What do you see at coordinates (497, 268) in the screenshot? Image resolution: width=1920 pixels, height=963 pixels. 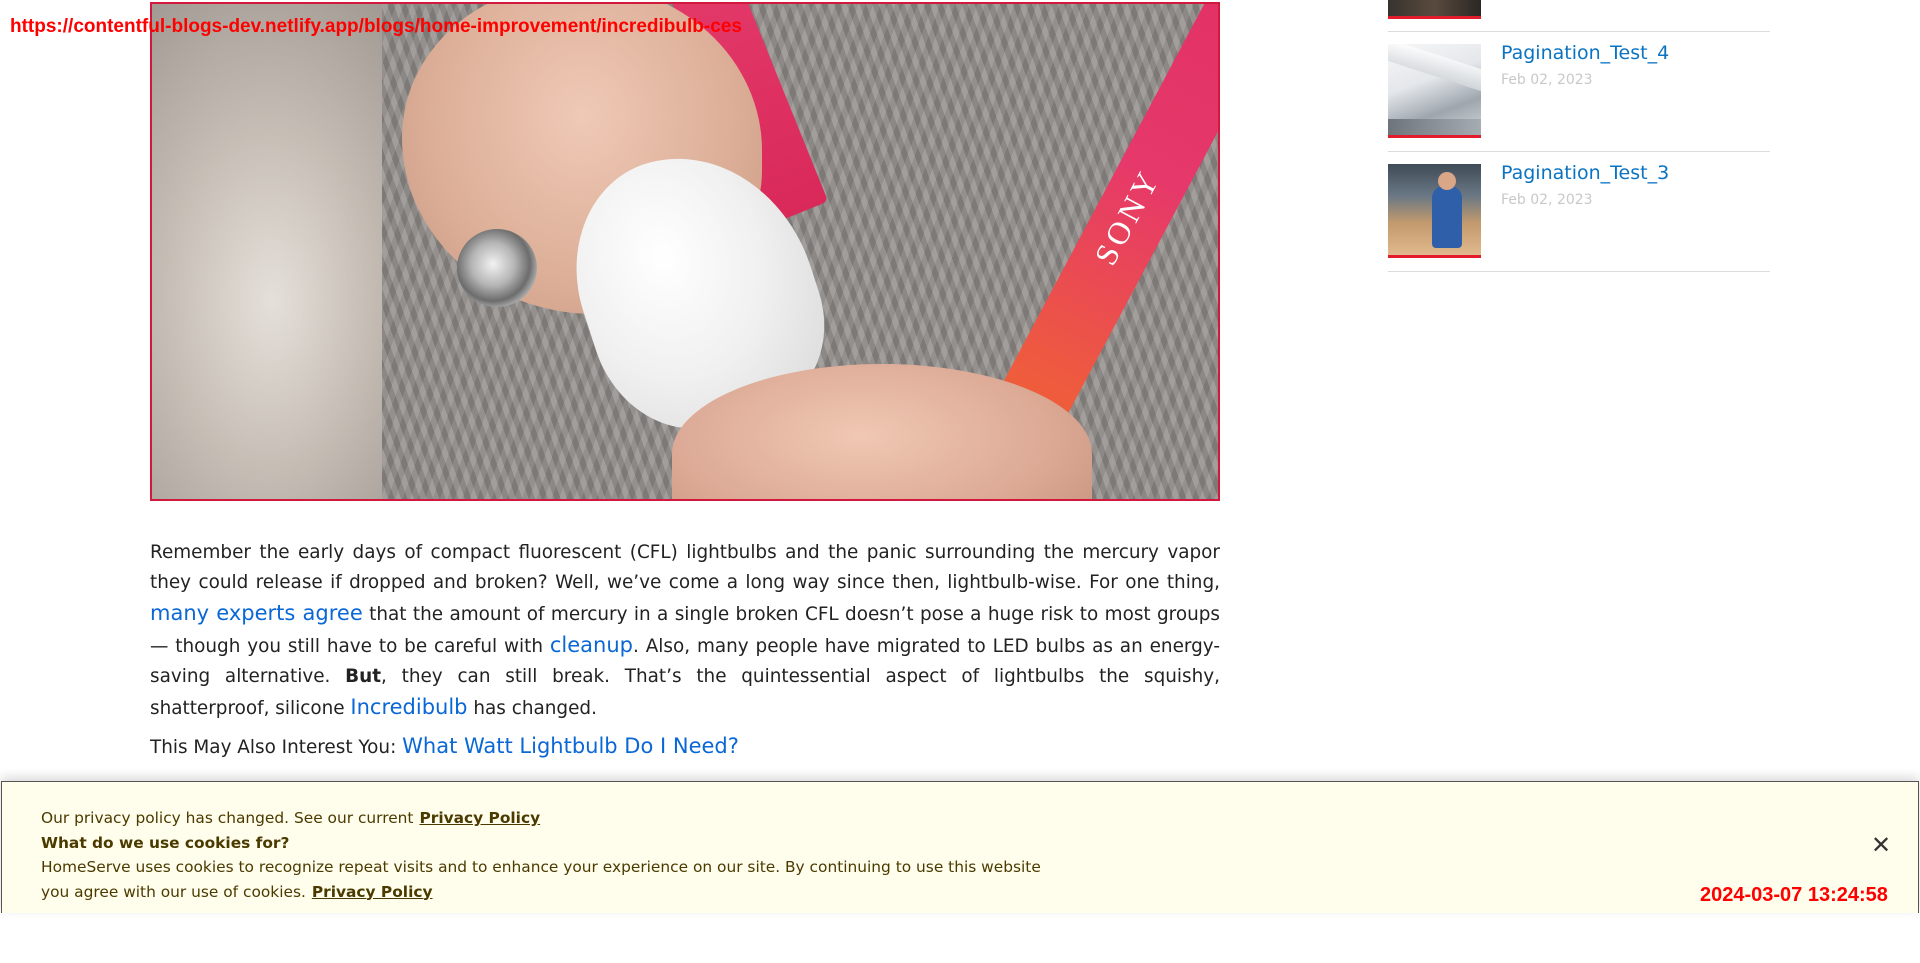 I see `hero-ring` at bounding box center [497, 268].